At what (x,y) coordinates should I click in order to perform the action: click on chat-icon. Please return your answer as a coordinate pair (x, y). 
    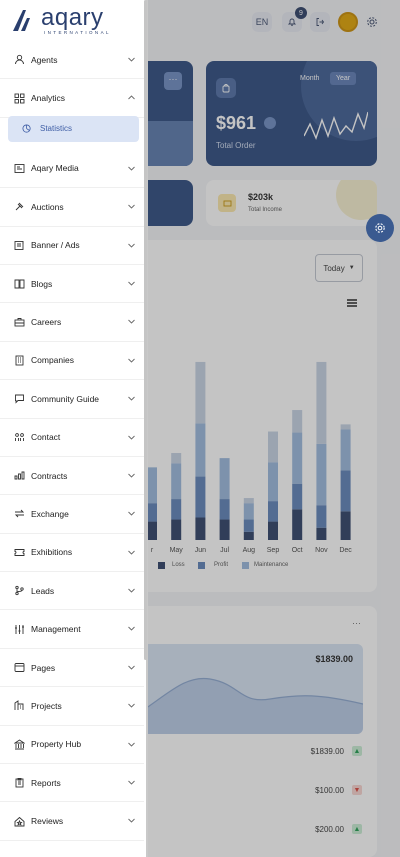
    Looking at the image, I should click on (19, 398).